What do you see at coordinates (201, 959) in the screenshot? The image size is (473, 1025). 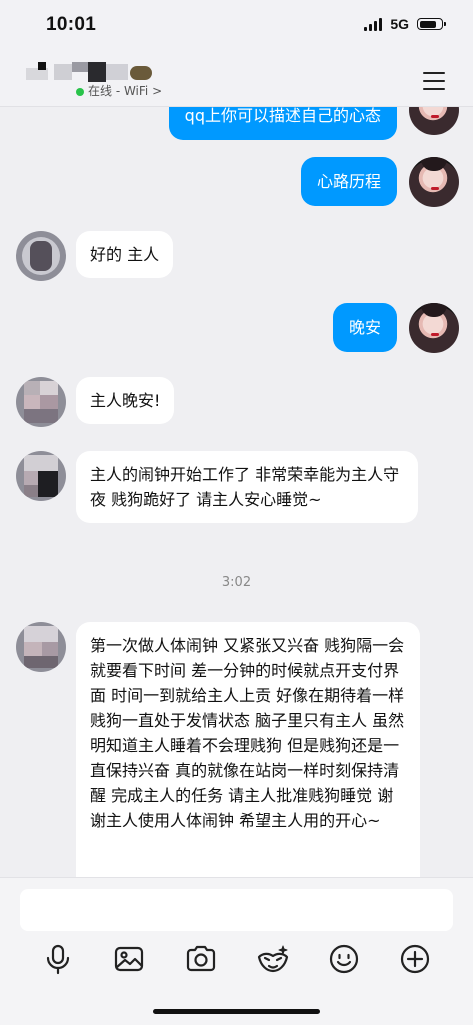 I see `camera-icon` at bounding box center [201, 959].